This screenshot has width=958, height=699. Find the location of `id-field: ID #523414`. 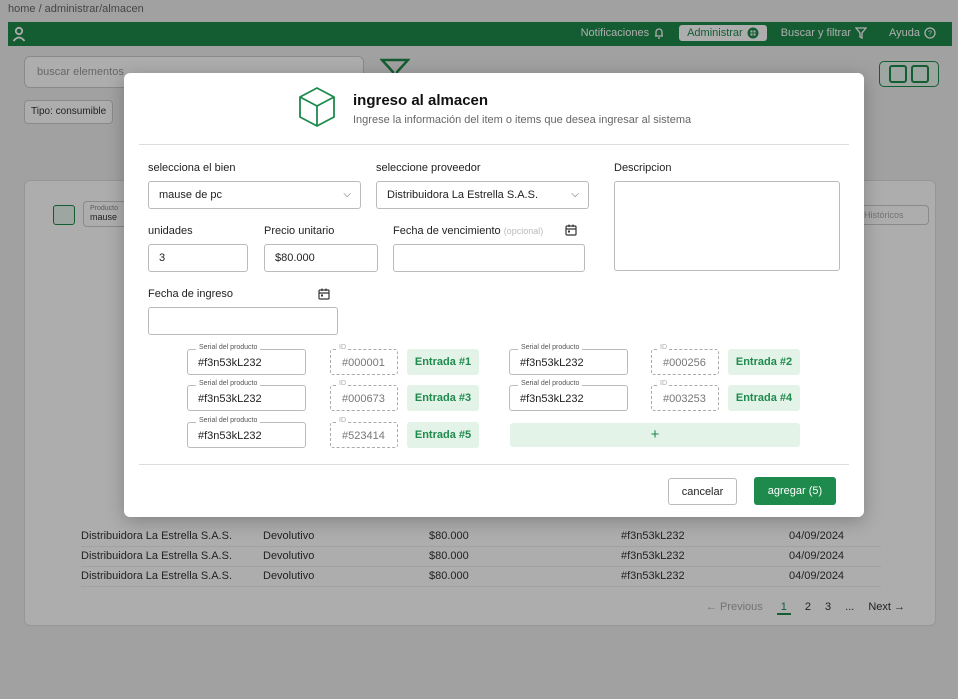

id-field: ID #523414 is located at coordinates (364, 432).